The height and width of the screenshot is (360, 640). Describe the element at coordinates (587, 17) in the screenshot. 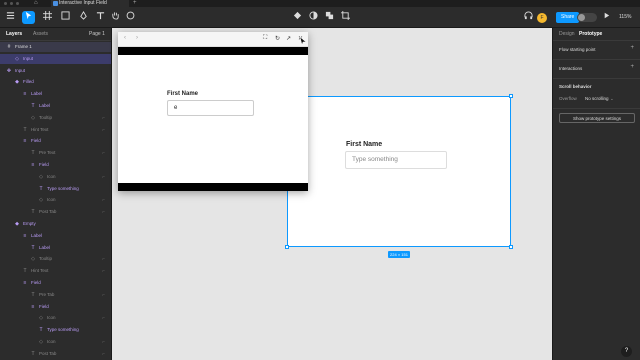

I see `dev-mode-toggle` at that location.